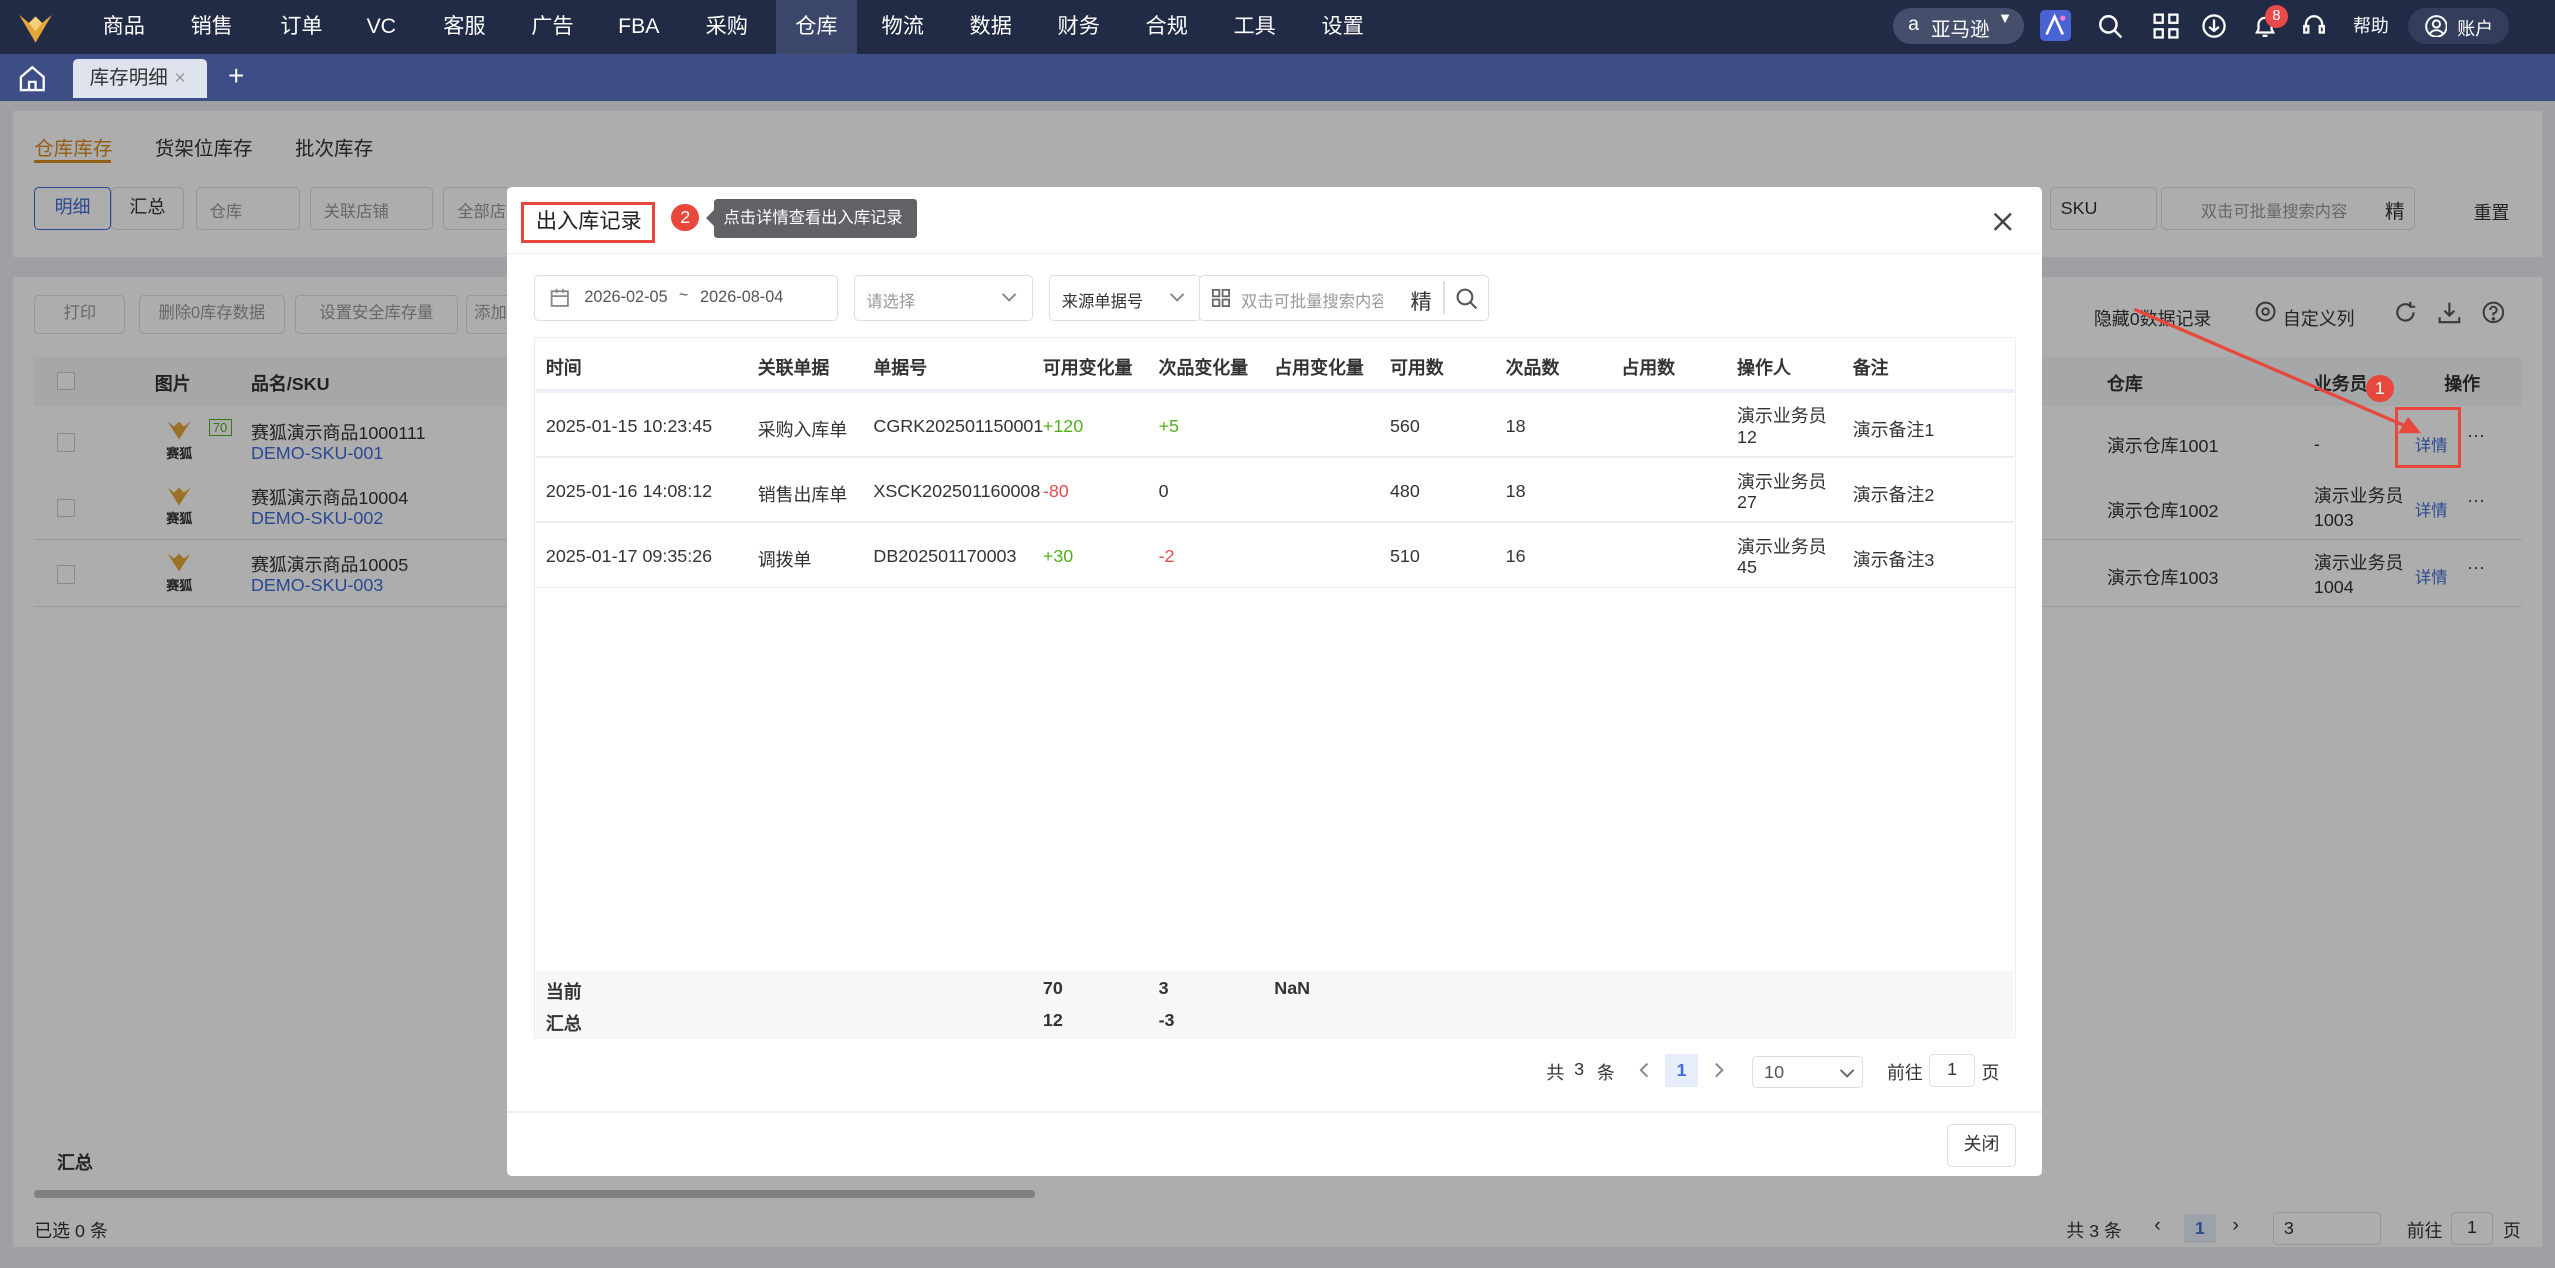 The width and height of the screenshot is (2555, 1268). I want to click on nav-item-3: VC, so click(381, 27).